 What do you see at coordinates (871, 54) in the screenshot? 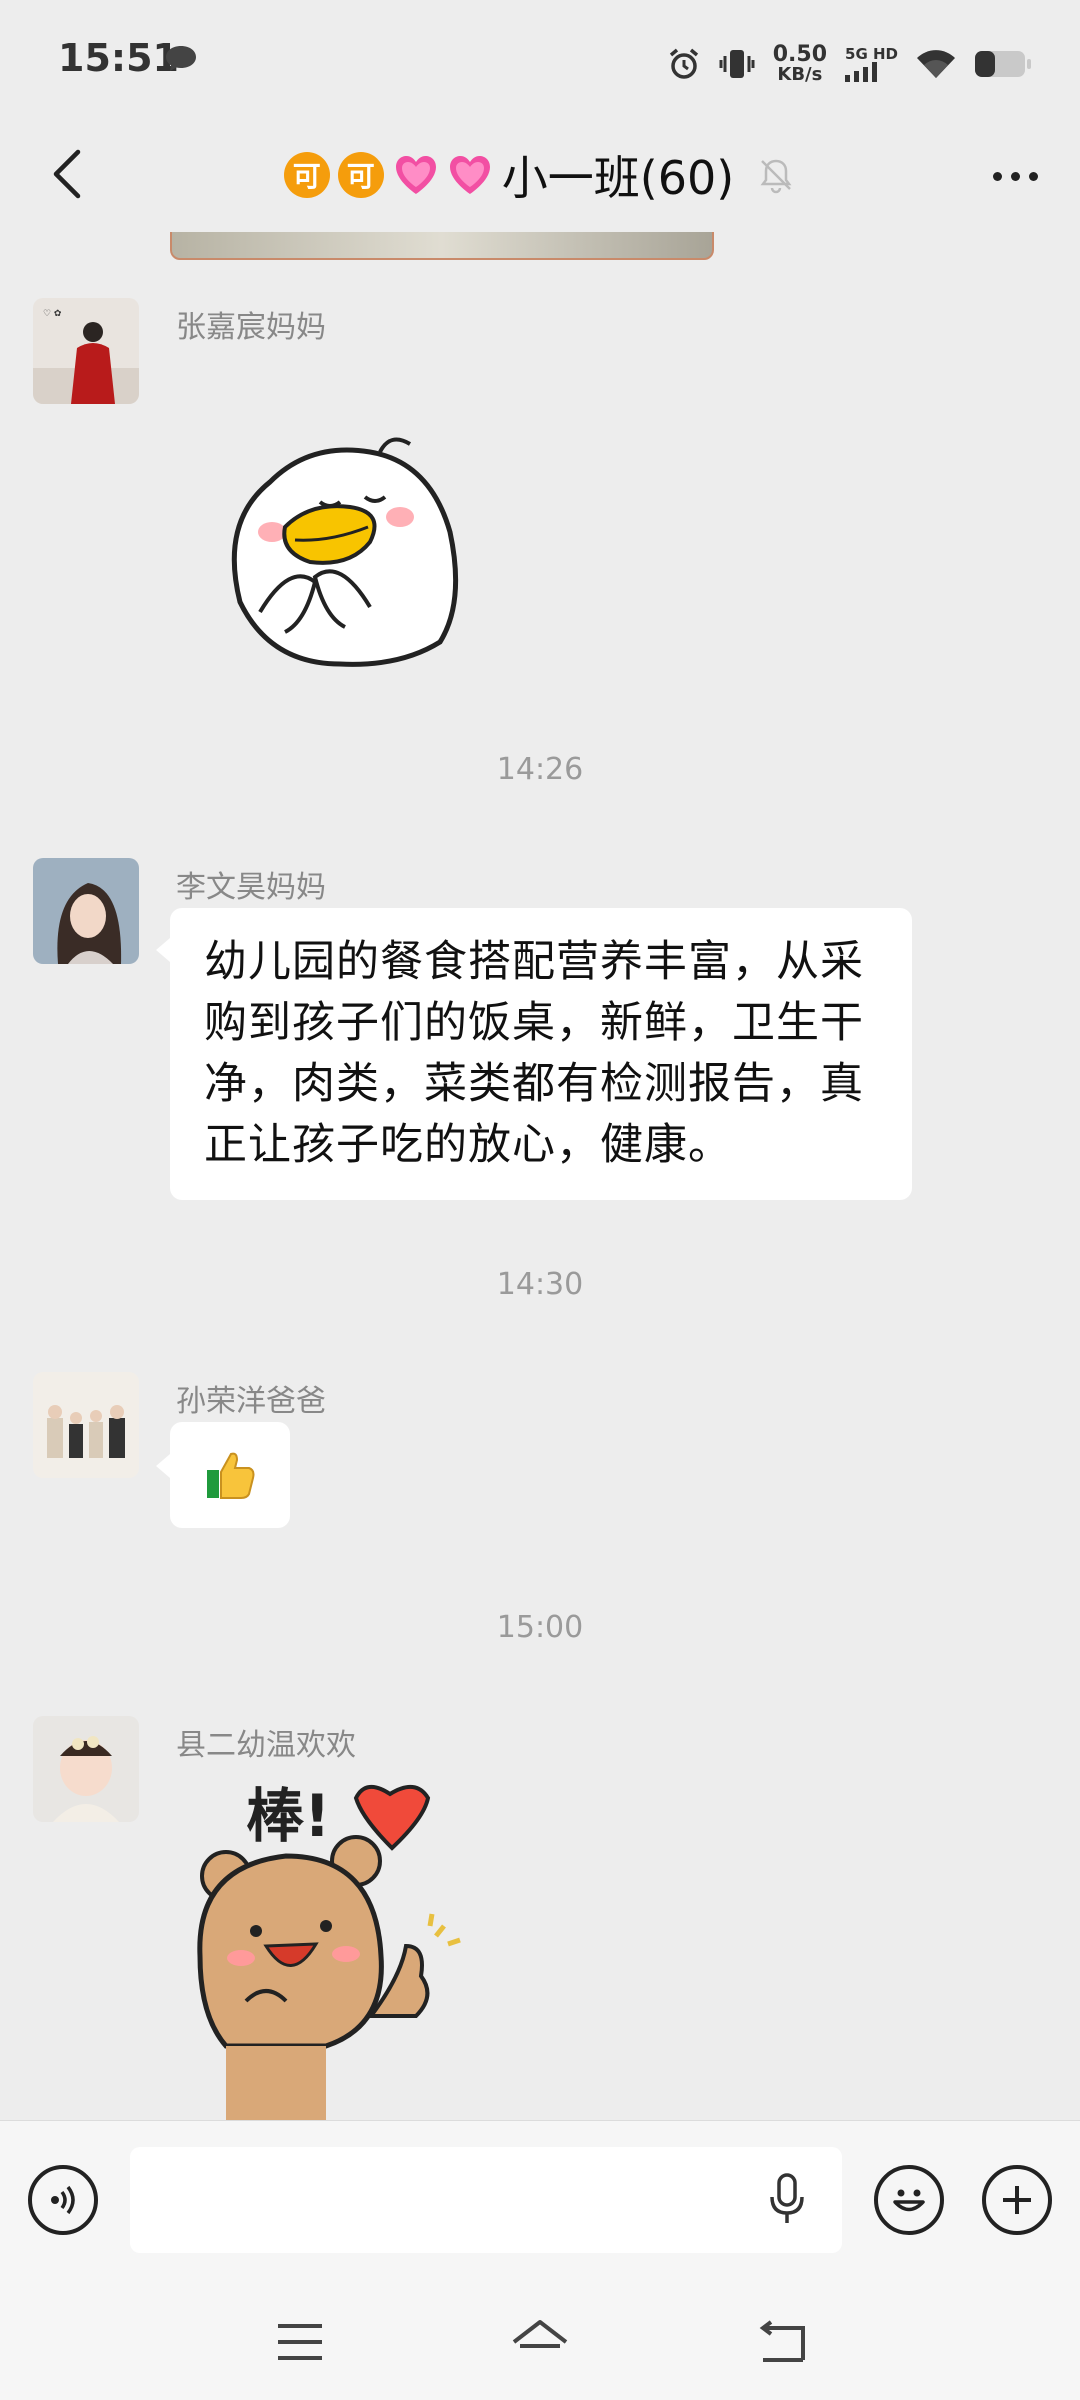
I see `signal-label: 5G HD` at bounding box center [871, 54].